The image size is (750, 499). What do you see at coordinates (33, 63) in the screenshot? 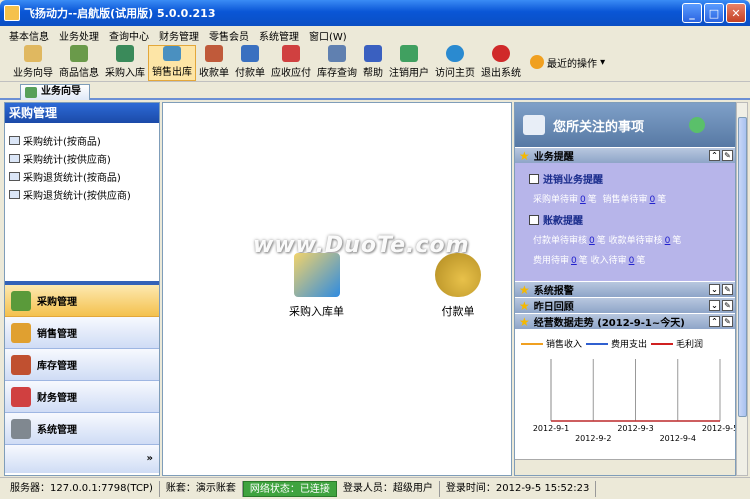
I see `toolbar-guide-button: 业务向导` at bounding box center [33, 63].